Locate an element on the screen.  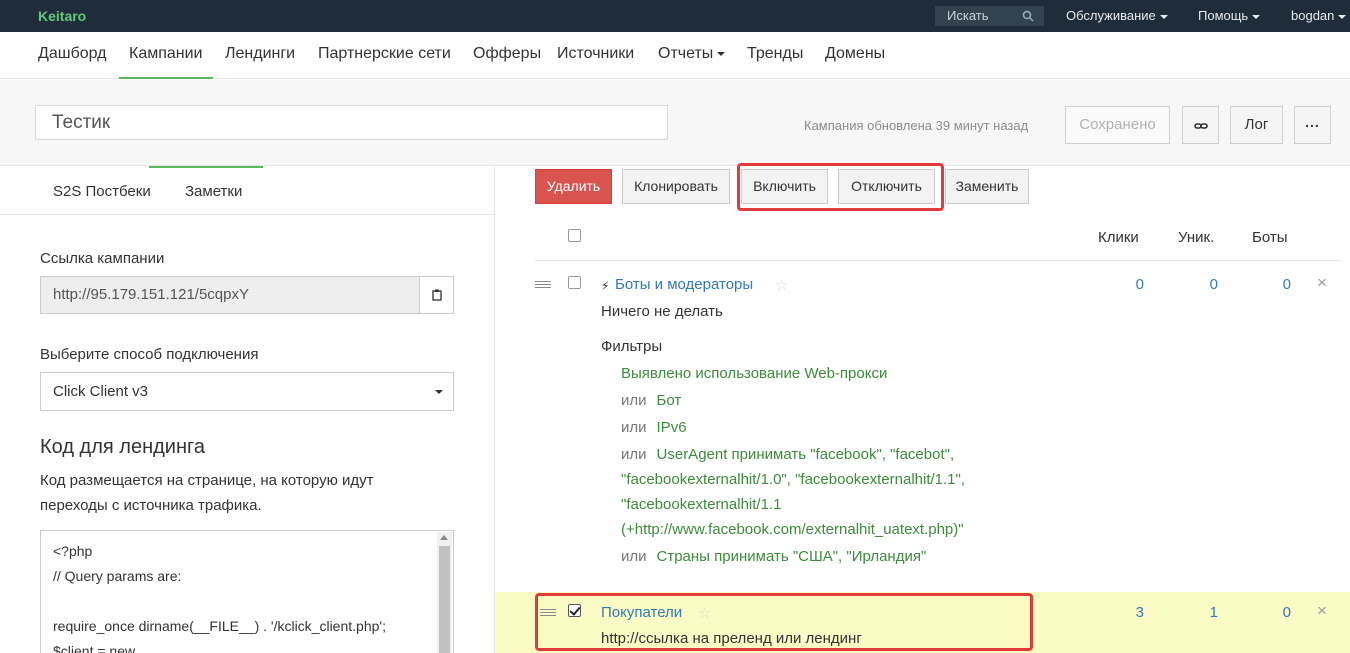
nav-campaigns: Кампании is located at coordinates (165, 62).